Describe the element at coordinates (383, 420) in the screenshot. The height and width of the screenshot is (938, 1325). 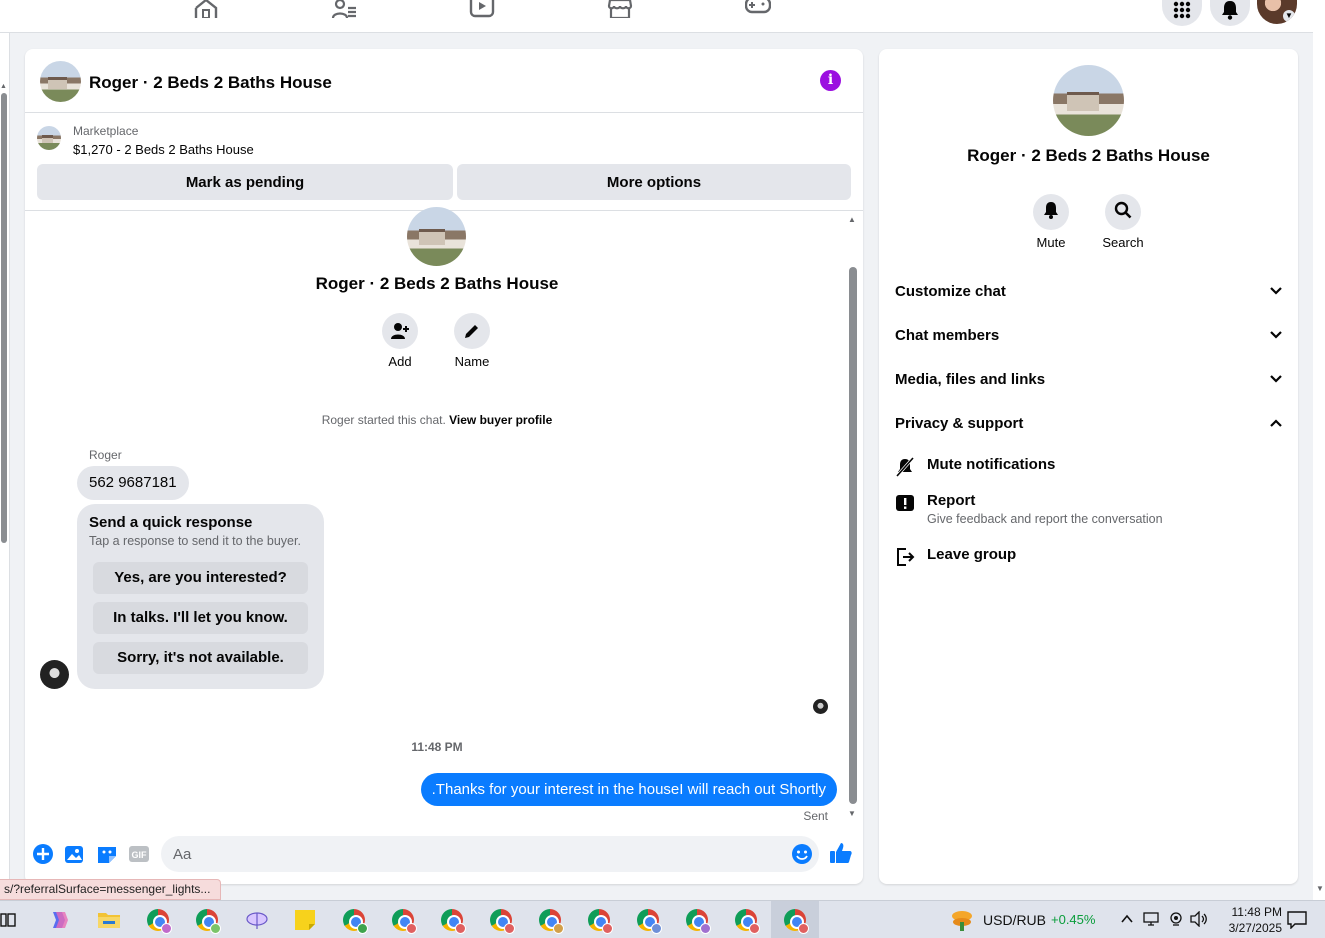
I see `started-text: Roger started this chat.` at that location.